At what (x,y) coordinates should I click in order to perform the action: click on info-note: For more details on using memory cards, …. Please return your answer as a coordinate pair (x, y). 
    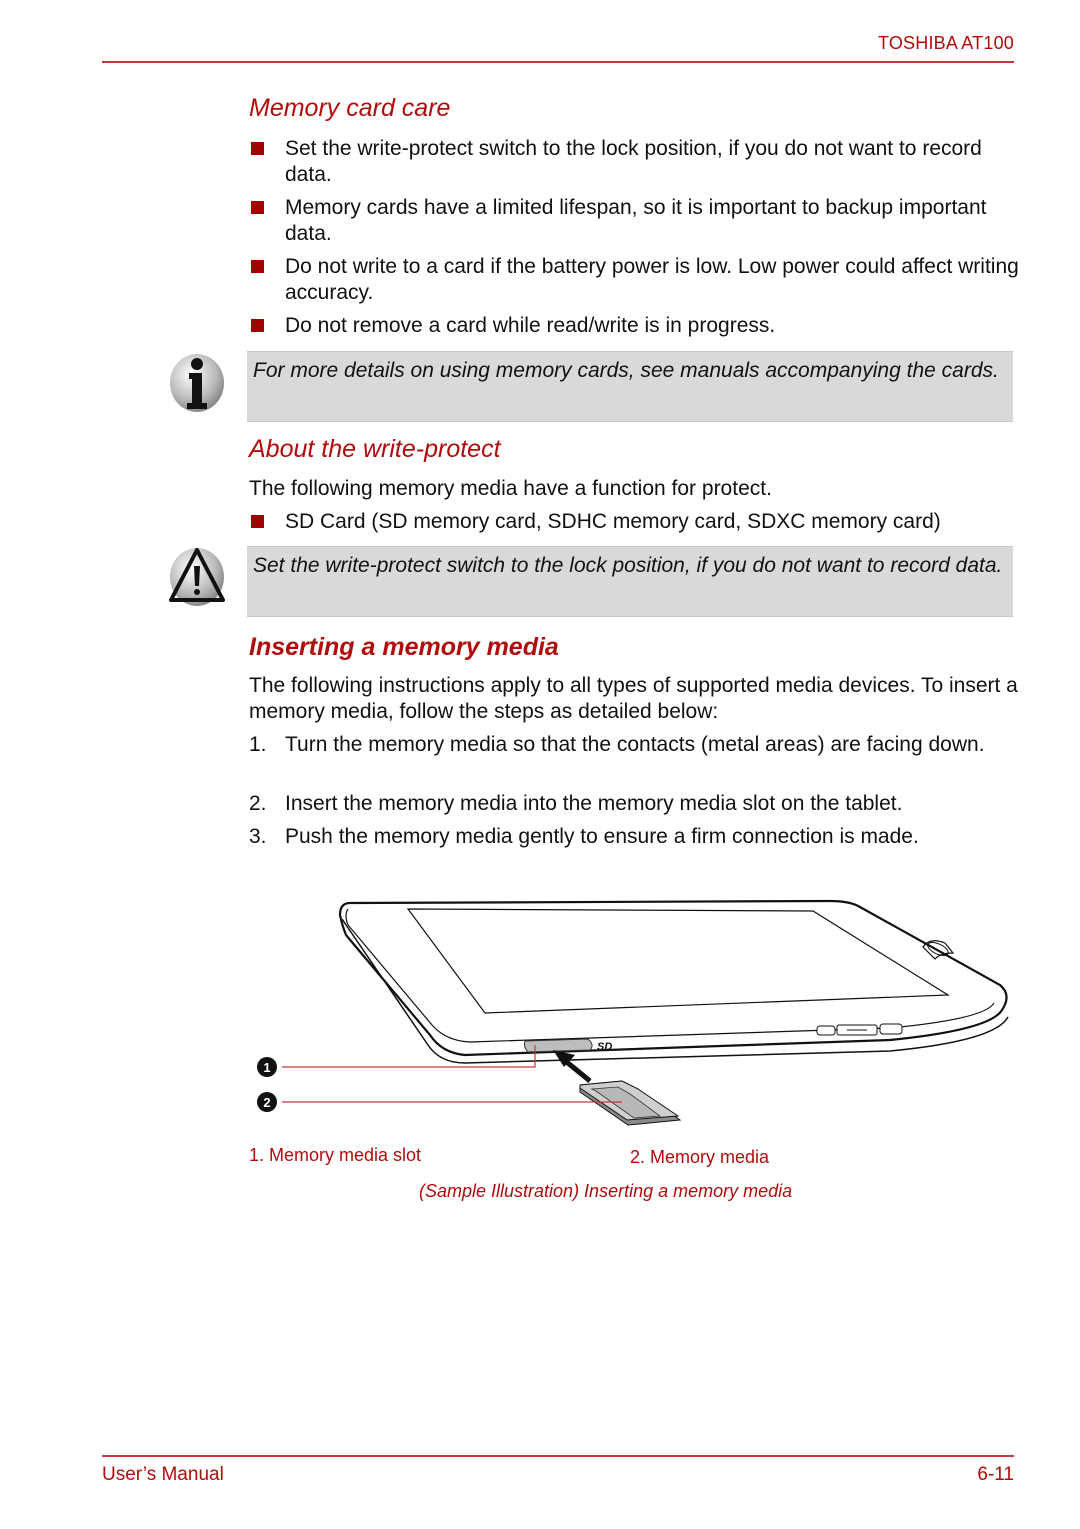
    Looking at the image, I should click on (630, 386).